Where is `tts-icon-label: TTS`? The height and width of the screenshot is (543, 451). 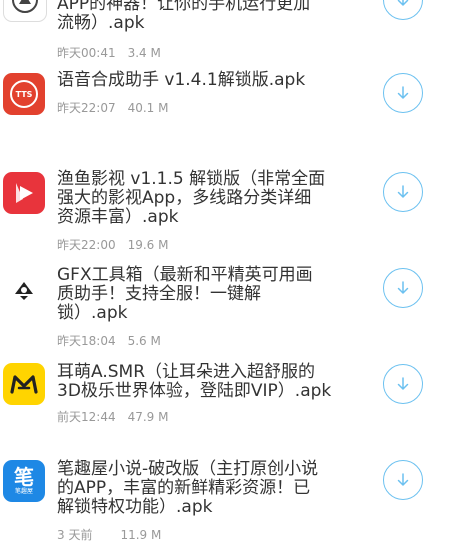
tts-icon-label: TTS is located at coordinates (24, 94).